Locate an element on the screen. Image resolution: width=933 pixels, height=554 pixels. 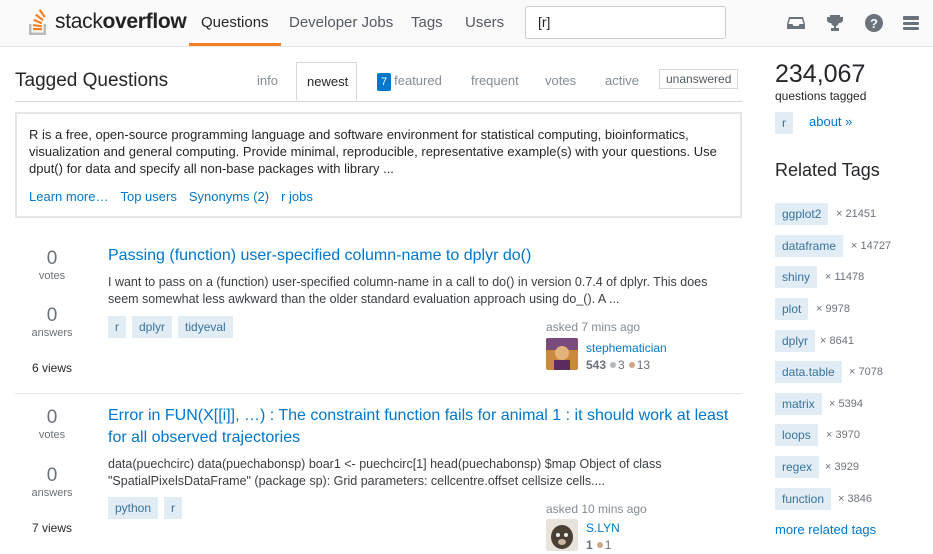
question-tags: python r is located at coordinates (145, 508).